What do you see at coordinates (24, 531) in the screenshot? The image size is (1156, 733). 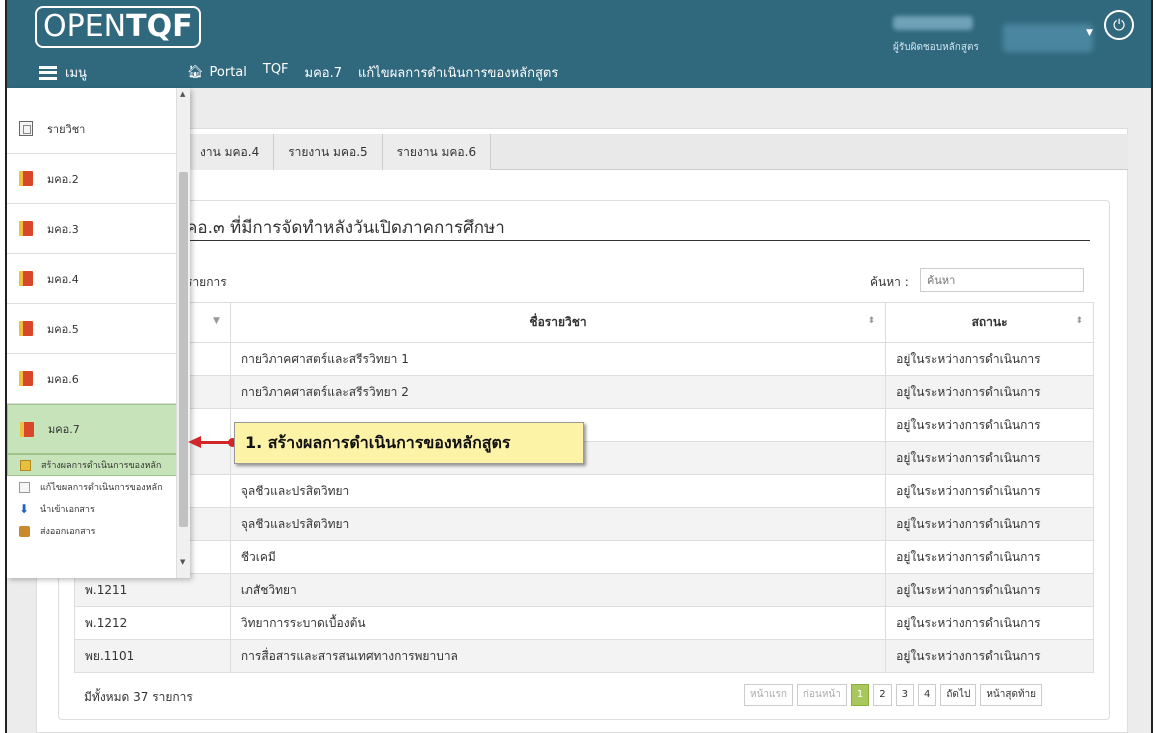 I see `briefcase-icon` at bounding box center [24, 531].